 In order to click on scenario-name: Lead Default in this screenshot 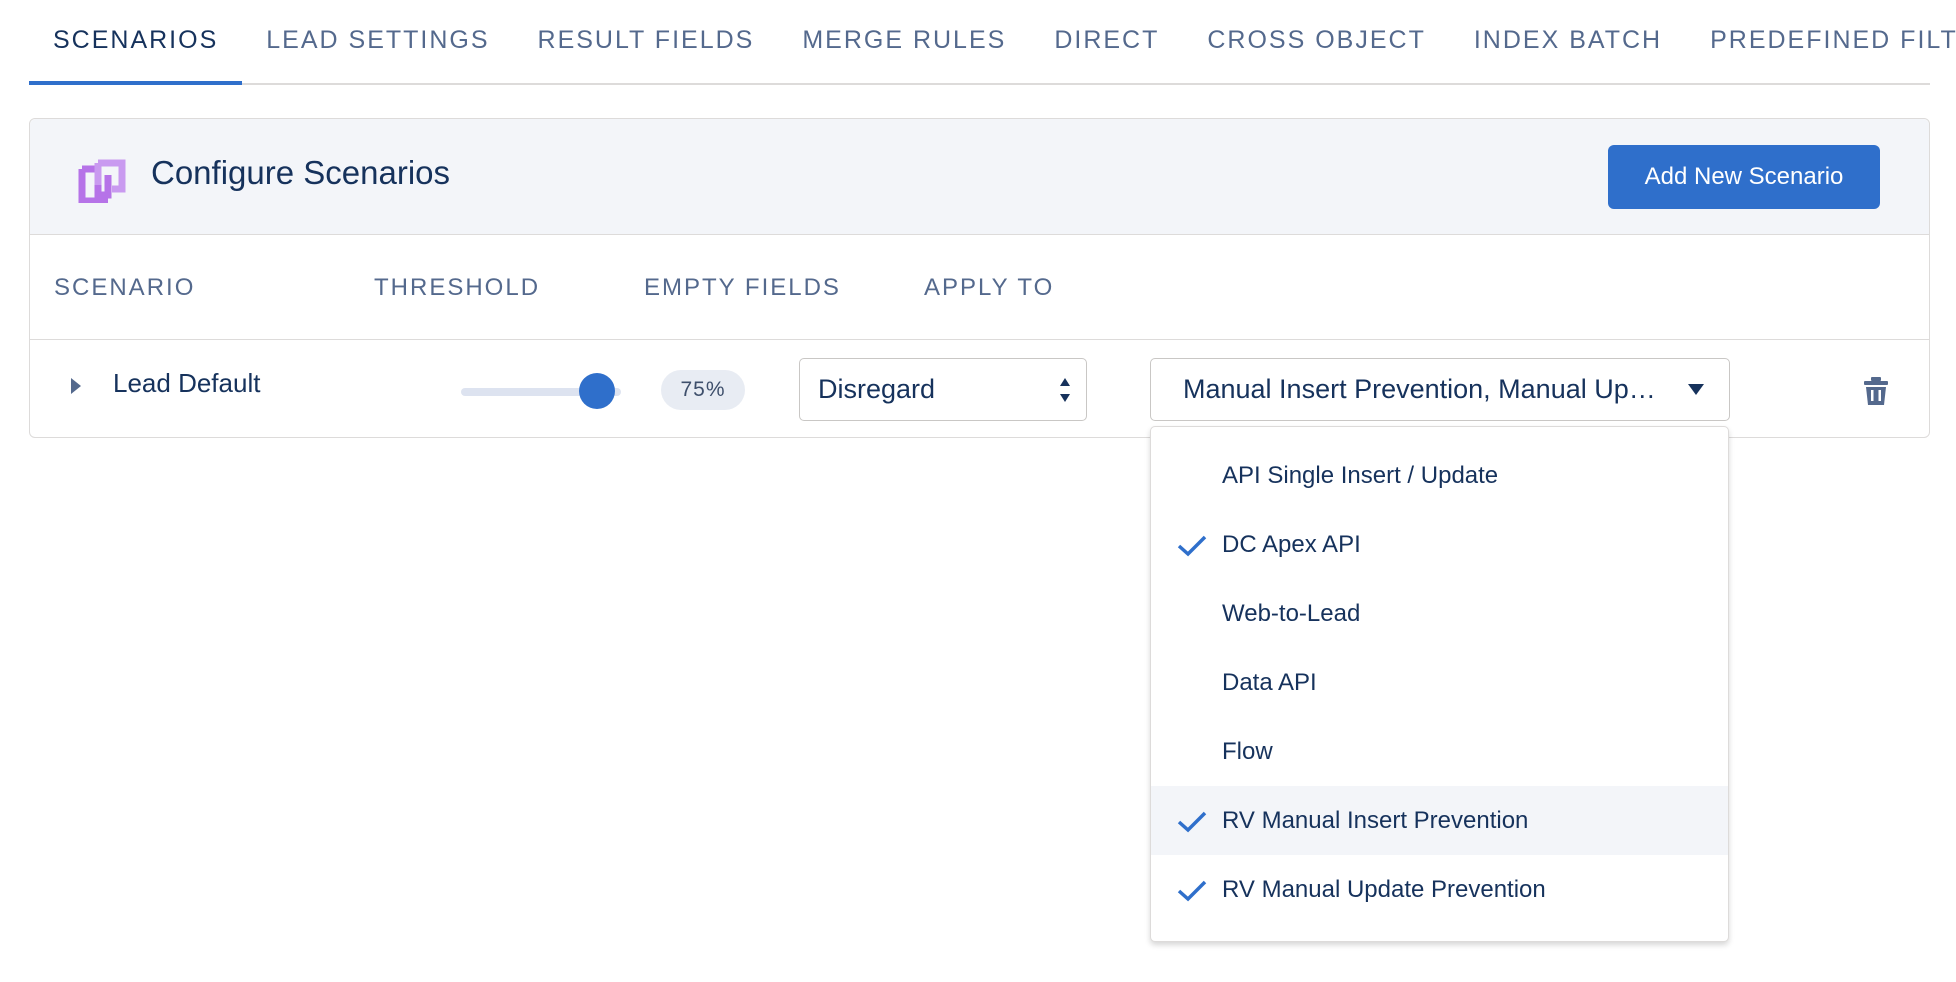, I will do `click(187, 383)`.